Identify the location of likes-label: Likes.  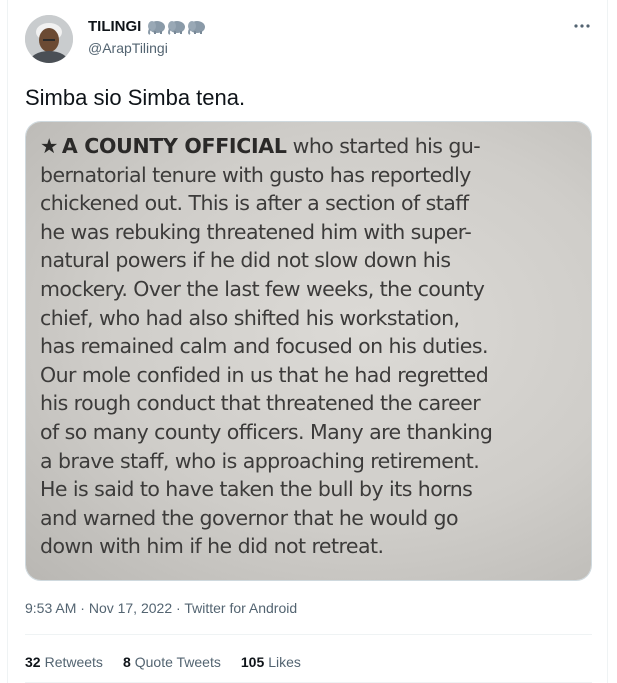
(284, 662).